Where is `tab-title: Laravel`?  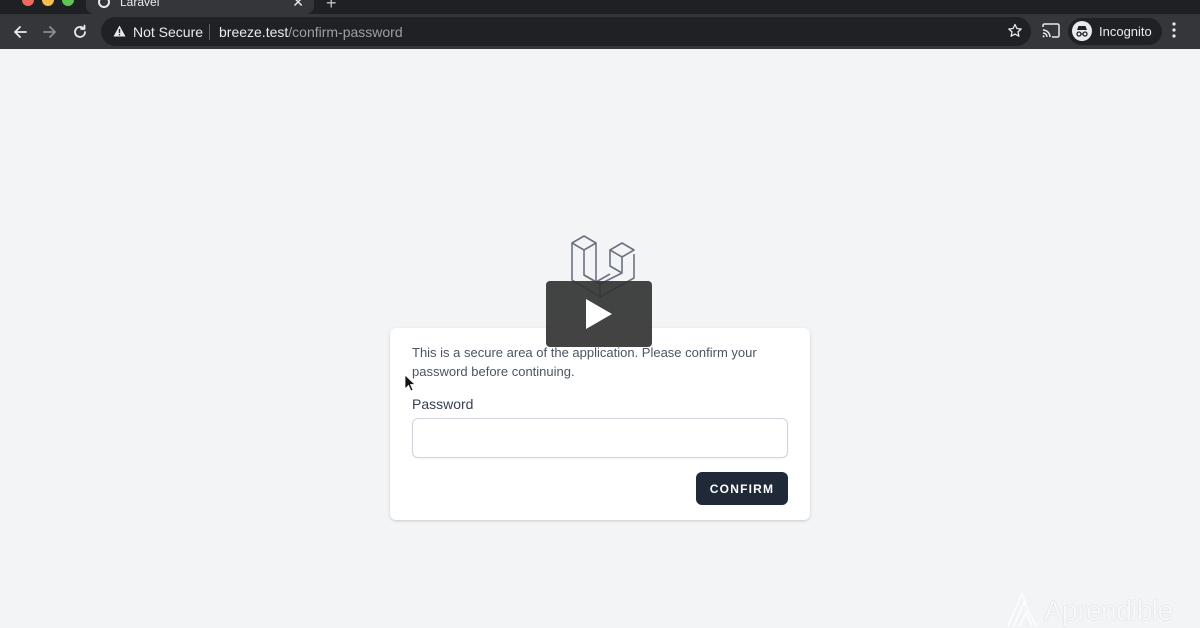
tab-title: Laravel is located at coordinates (140, 4).